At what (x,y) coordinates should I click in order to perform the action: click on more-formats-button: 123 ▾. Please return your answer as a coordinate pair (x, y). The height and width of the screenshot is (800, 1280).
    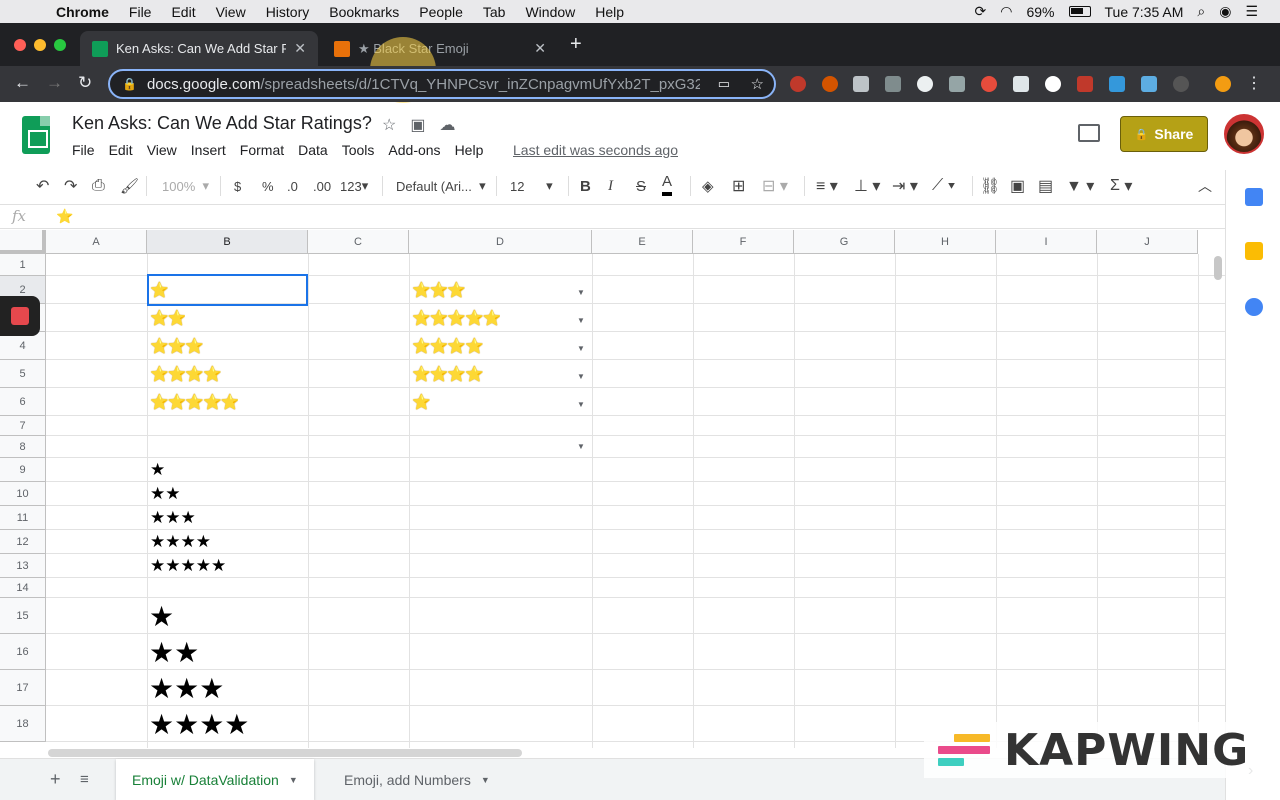
    Looking at the image, I should click on (354, 186).